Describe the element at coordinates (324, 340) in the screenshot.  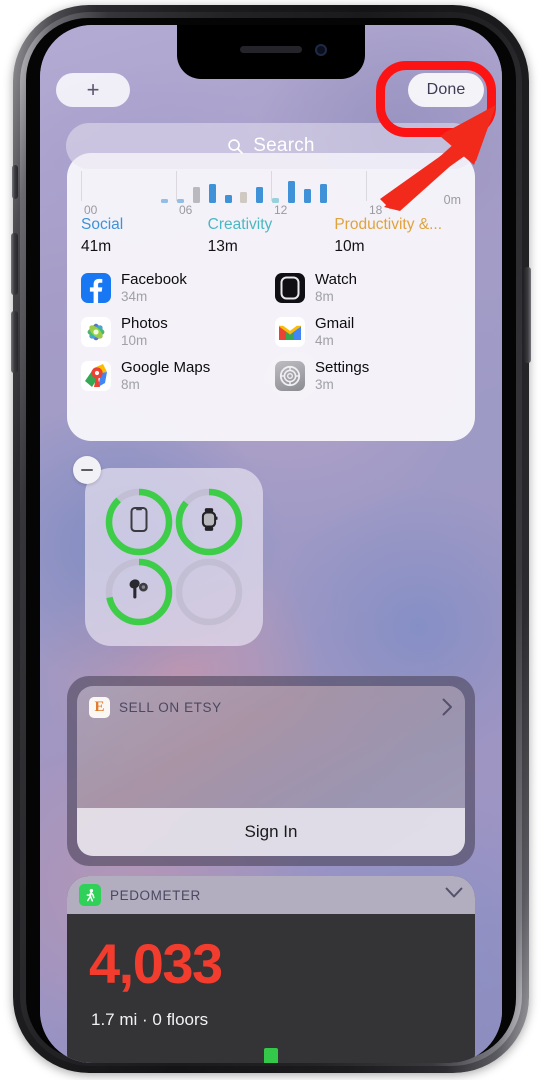
I see `app-usage-time: 4m` at that location.